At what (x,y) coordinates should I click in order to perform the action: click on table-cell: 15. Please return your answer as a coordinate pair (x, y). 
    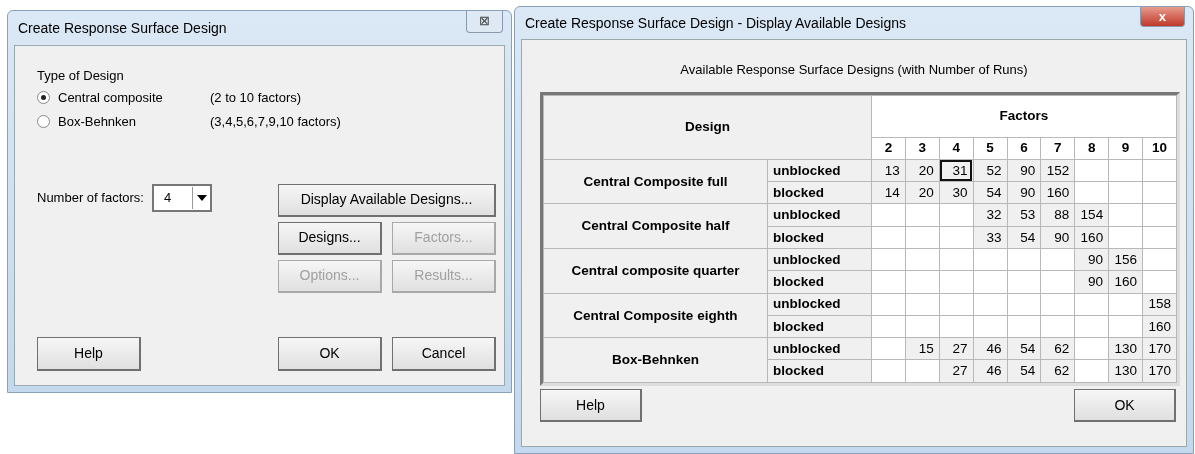
    Looking at the image, I should click on (922, 348).